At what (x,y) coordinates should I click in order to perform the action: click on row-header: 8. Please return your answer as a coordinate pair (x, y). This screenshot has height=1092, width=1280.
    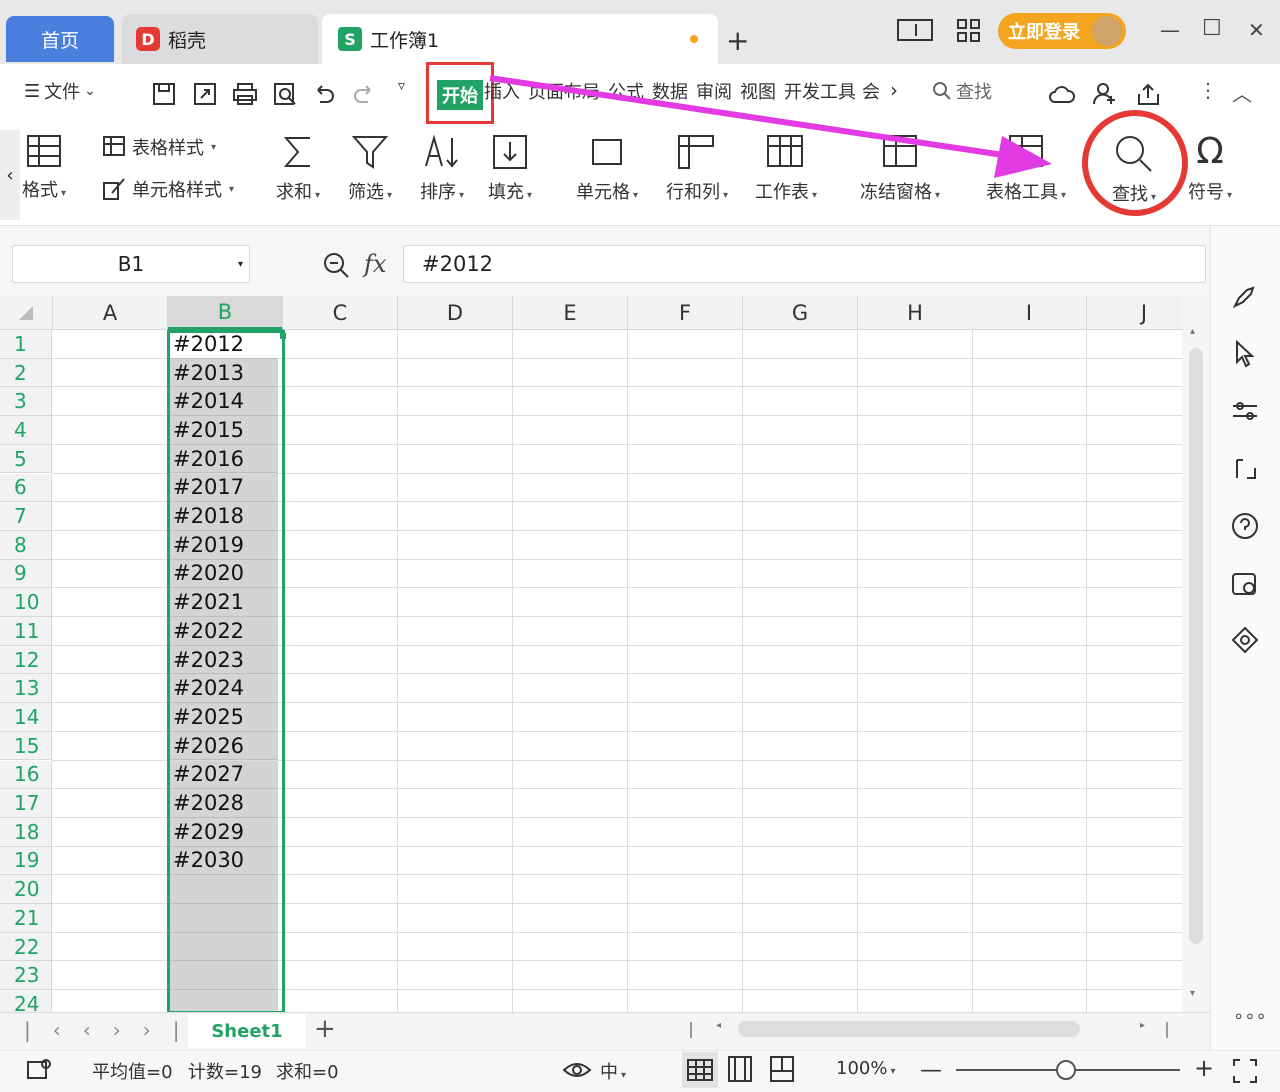
    Looking at the image, I should click on (26, 545).